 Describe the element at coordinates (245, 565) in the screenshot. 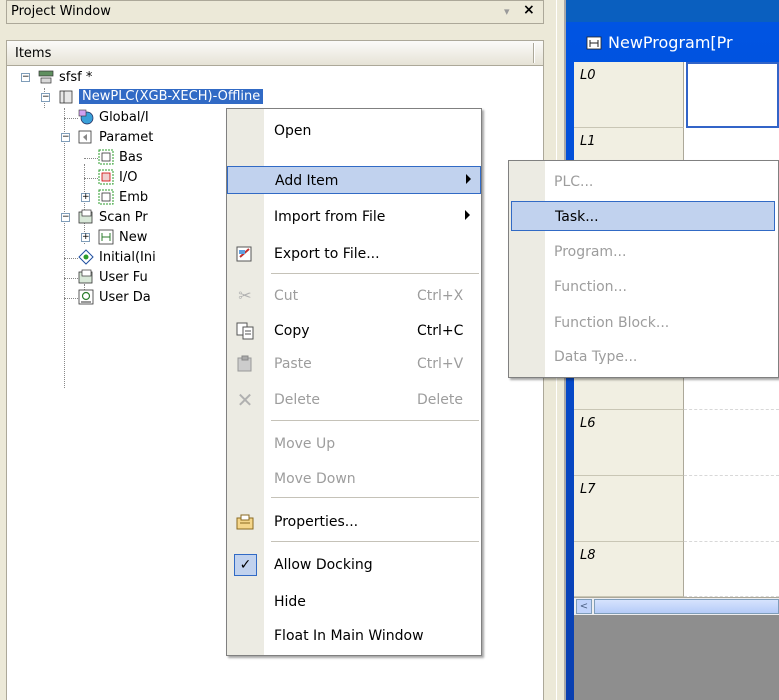

I see `checkmark-icon: ✓` at that location.